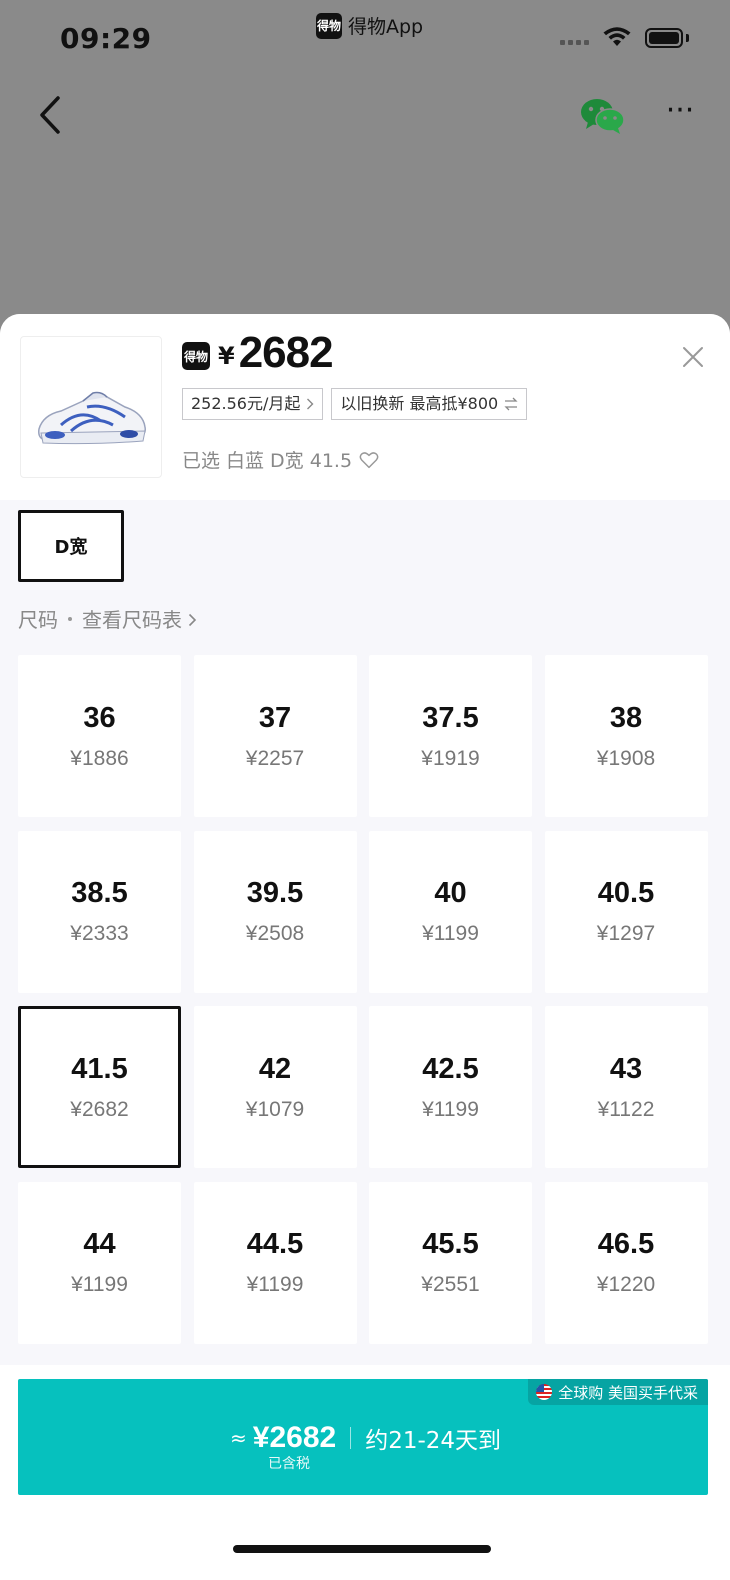 This screenshot has width=730, height=1580. I want to click on size-value: 44, so click(99, 1244).